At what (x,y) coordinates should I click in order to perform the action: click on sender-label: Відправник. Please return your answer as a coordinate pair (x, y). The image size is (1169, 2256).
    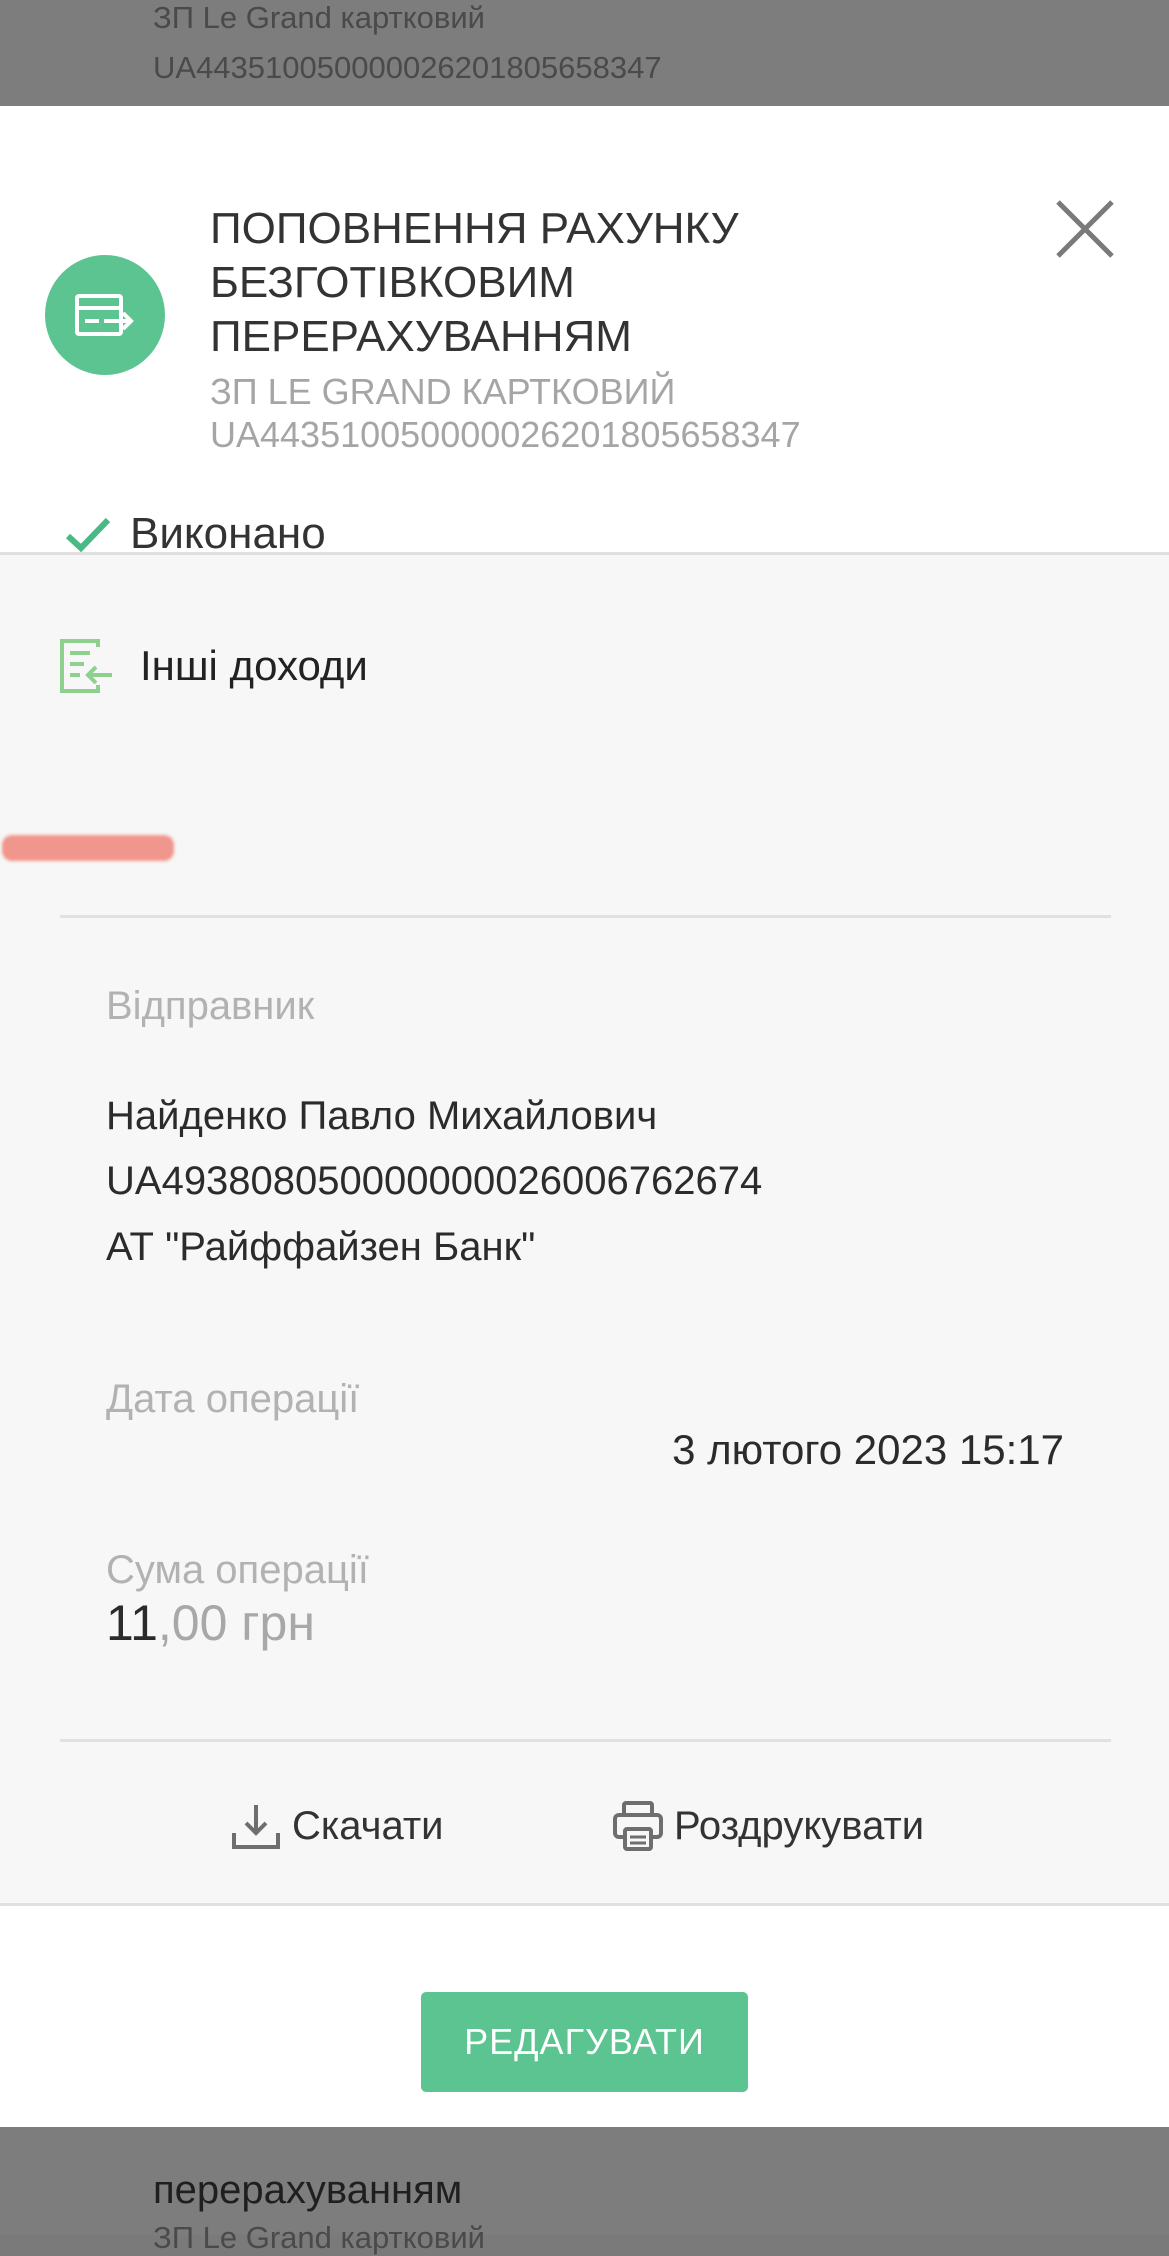
    Looking at the image, I should click on (210, 1006).